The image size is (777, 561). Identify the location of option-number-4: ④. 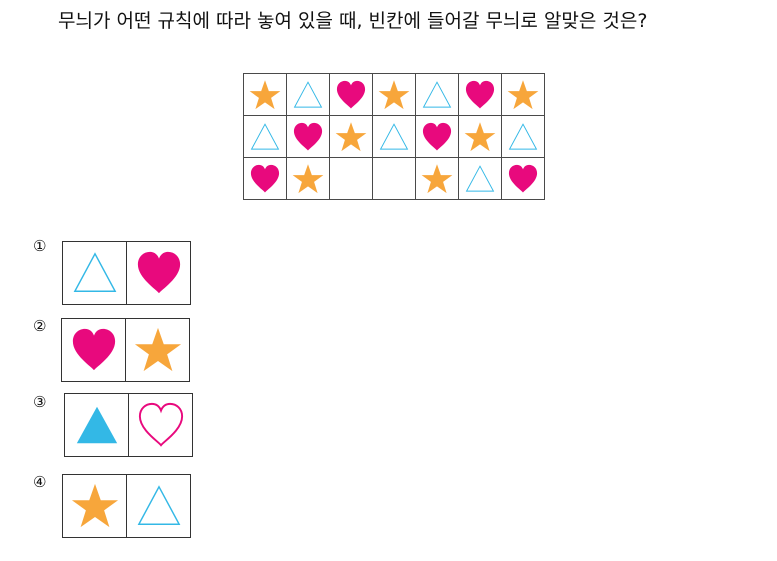
(40, 482).